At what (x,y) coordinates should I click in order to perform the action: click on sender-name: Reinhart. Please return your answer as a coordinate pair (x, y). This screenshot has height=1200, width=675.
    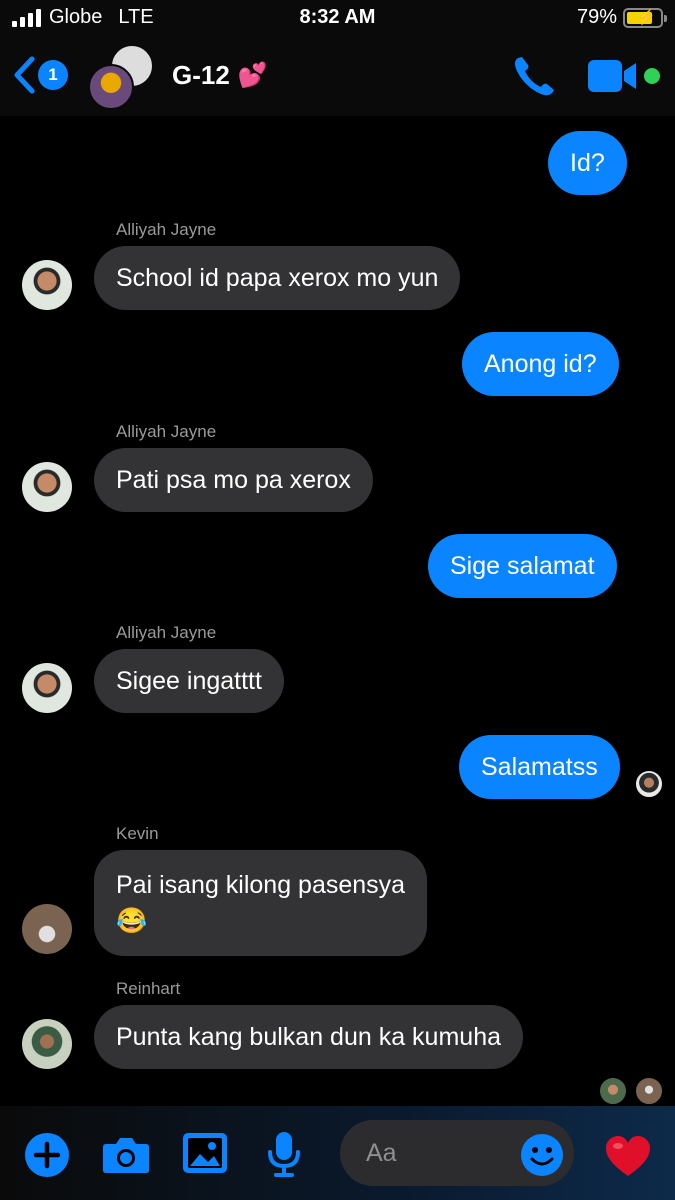
    Looking at the image, I should click on (148, 988).